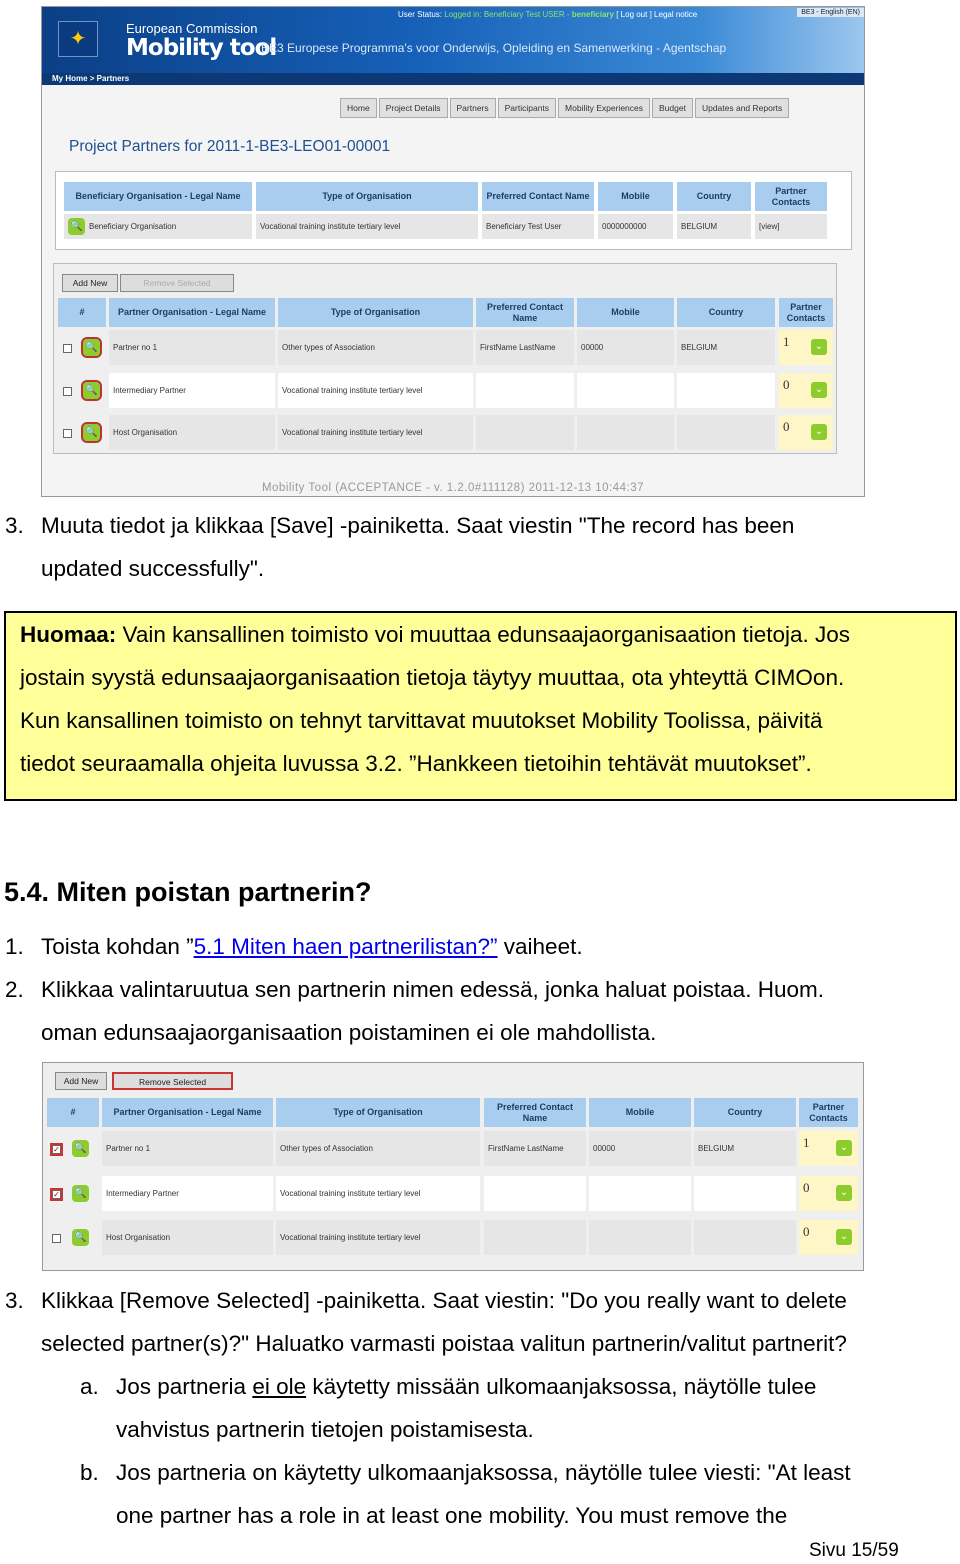 The height and width of the screenshot is (1564, 960). I want to click on app-title: Mobility tool, so click(201, 48).